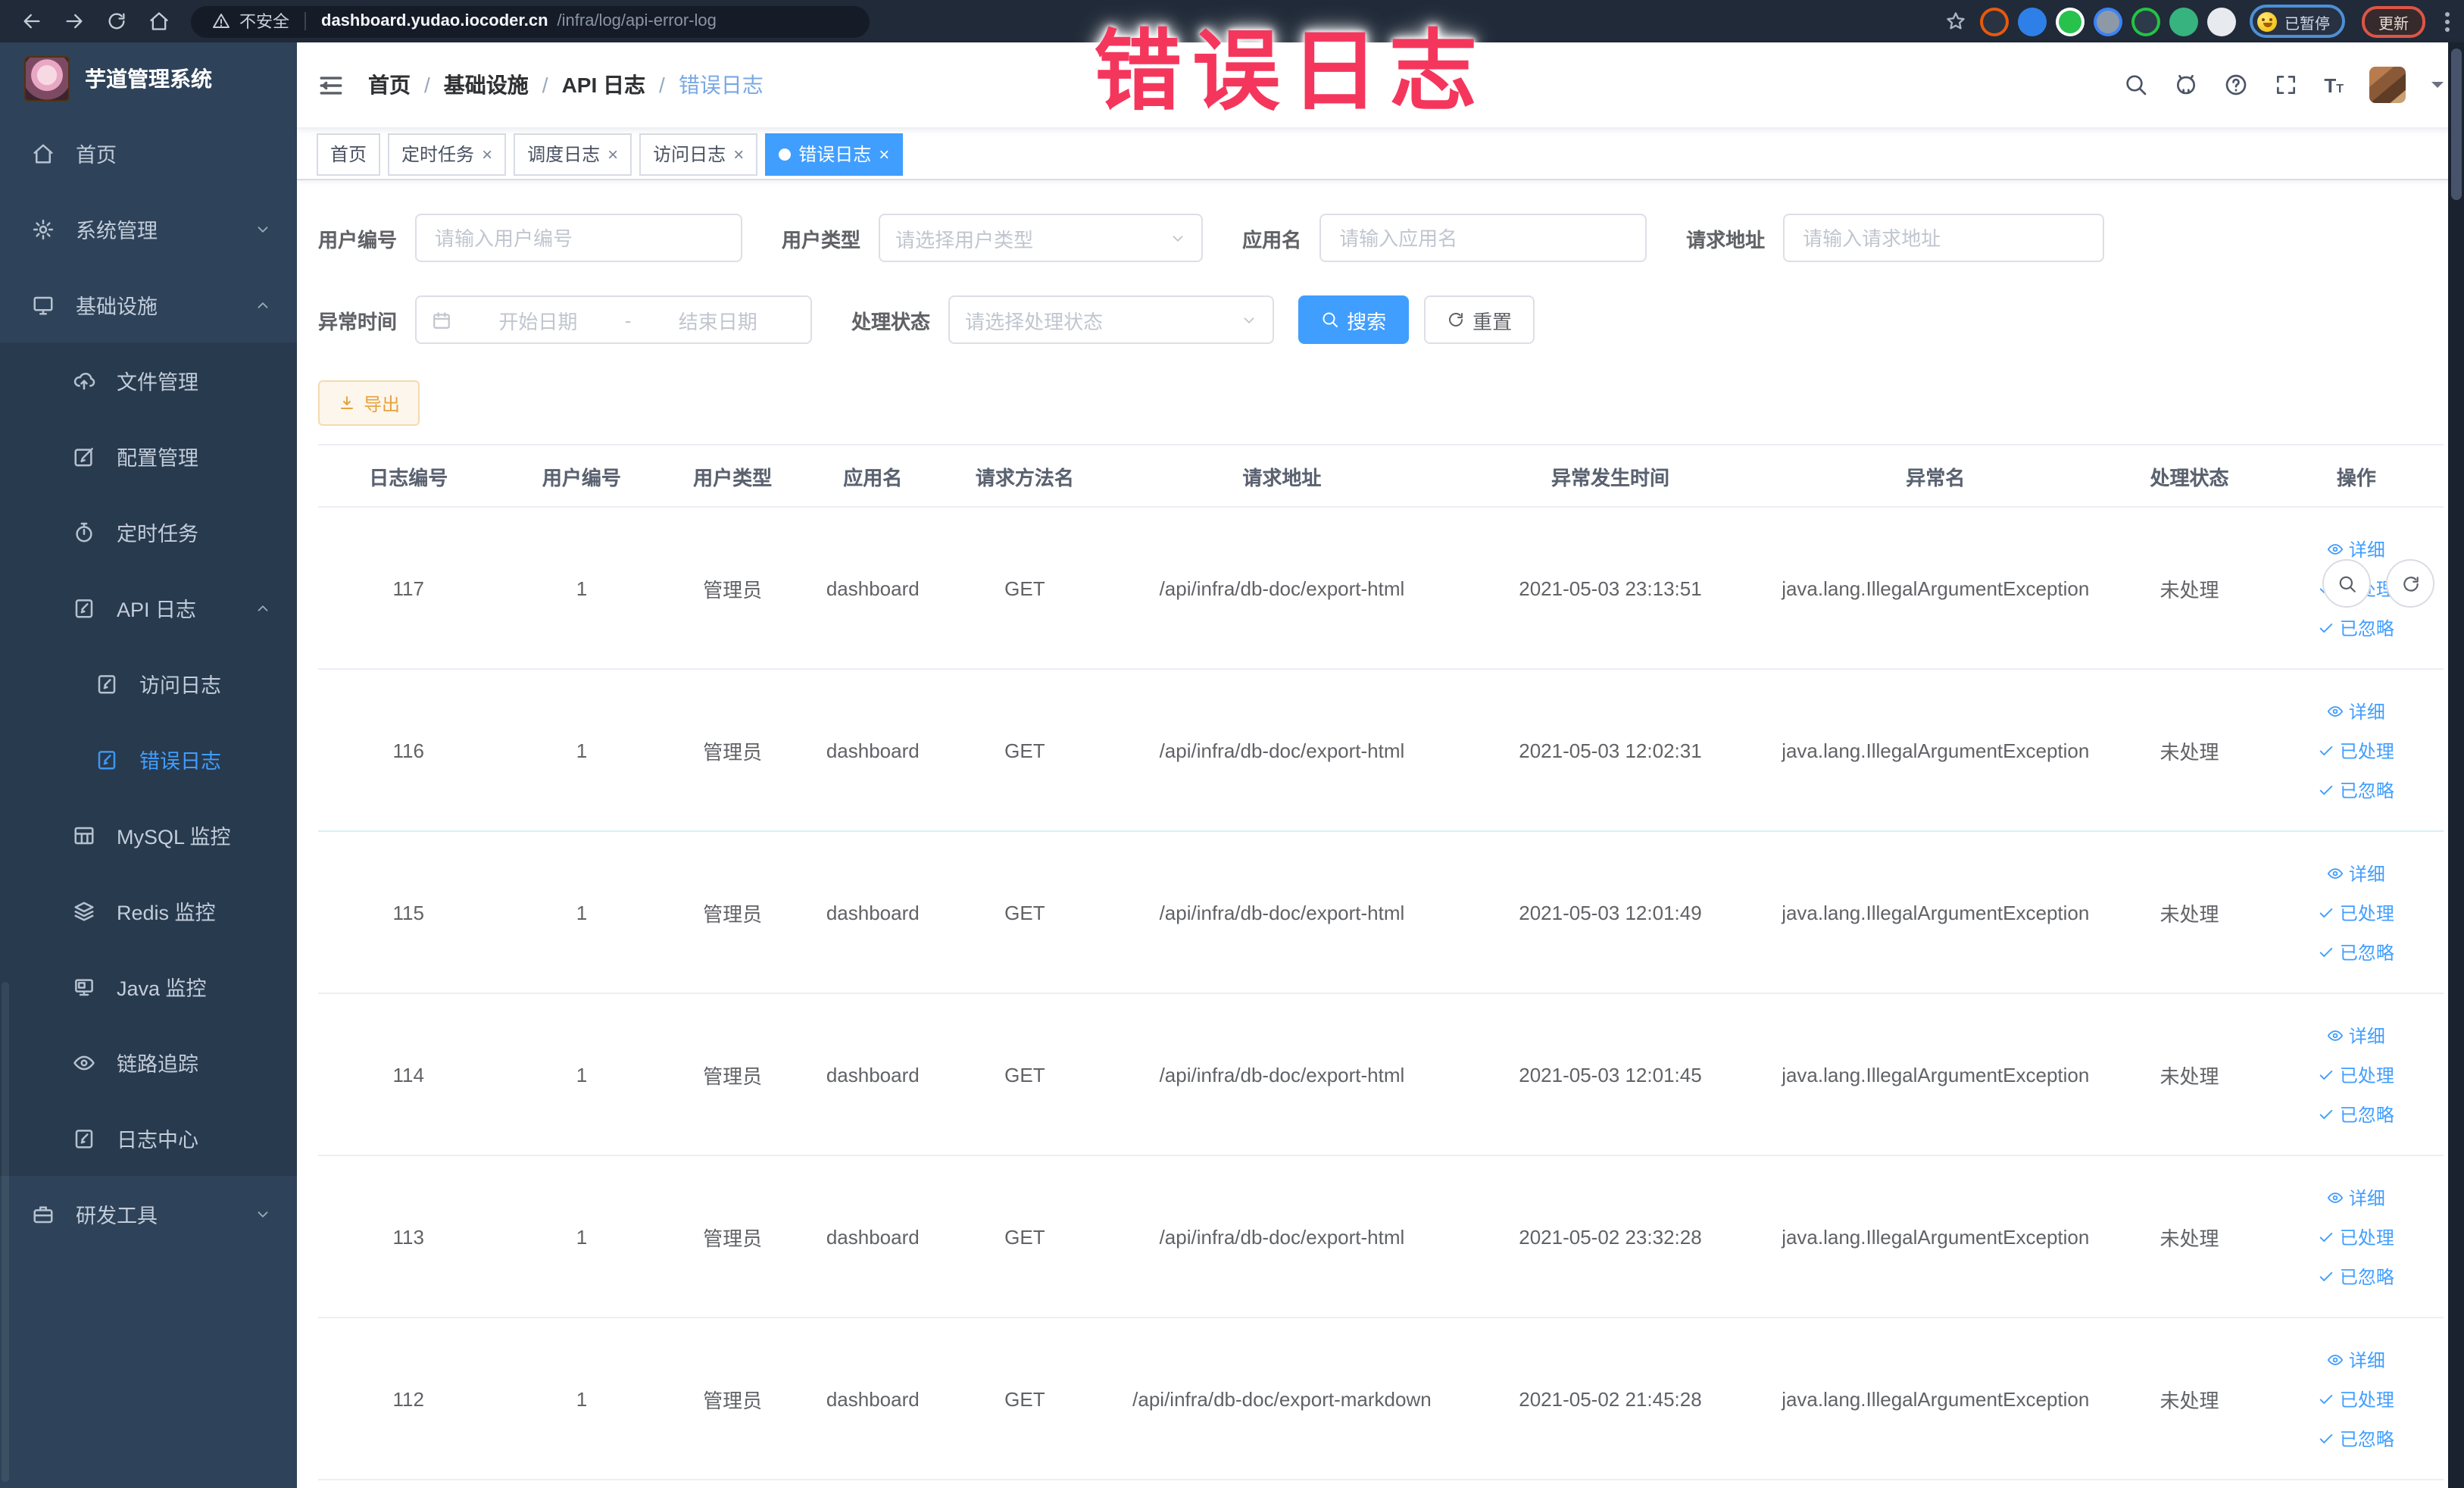 Image resolution: width=2464 pixels, height=1488 pixels. I want to click on font-size-icon: TT, so click(2334, 85).